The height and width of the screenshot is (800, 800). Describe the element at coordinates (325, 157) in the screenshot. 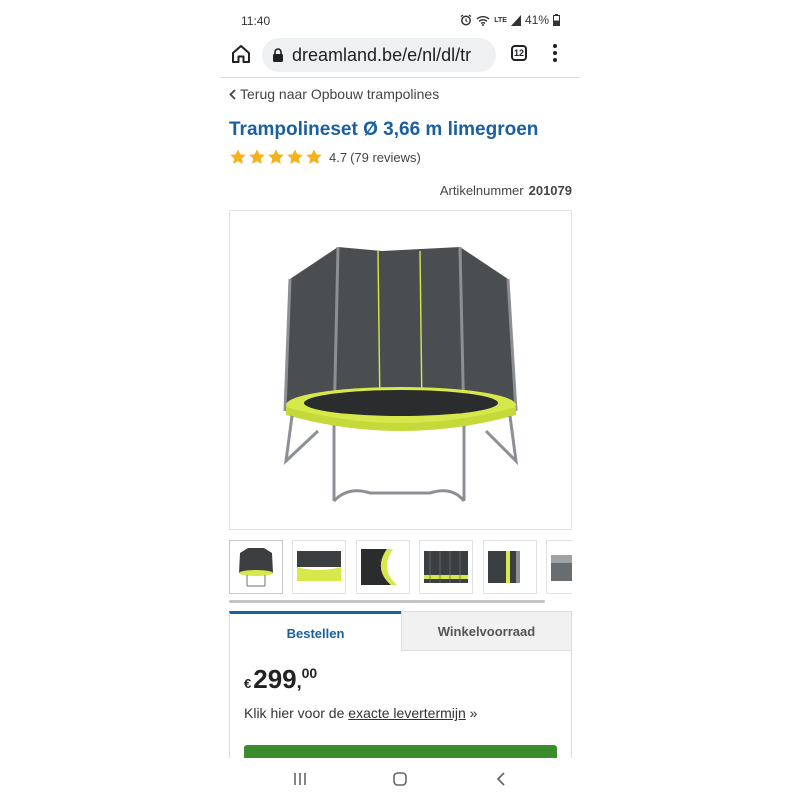

I see `rating: 4.7 (79 reviews)` at that location.